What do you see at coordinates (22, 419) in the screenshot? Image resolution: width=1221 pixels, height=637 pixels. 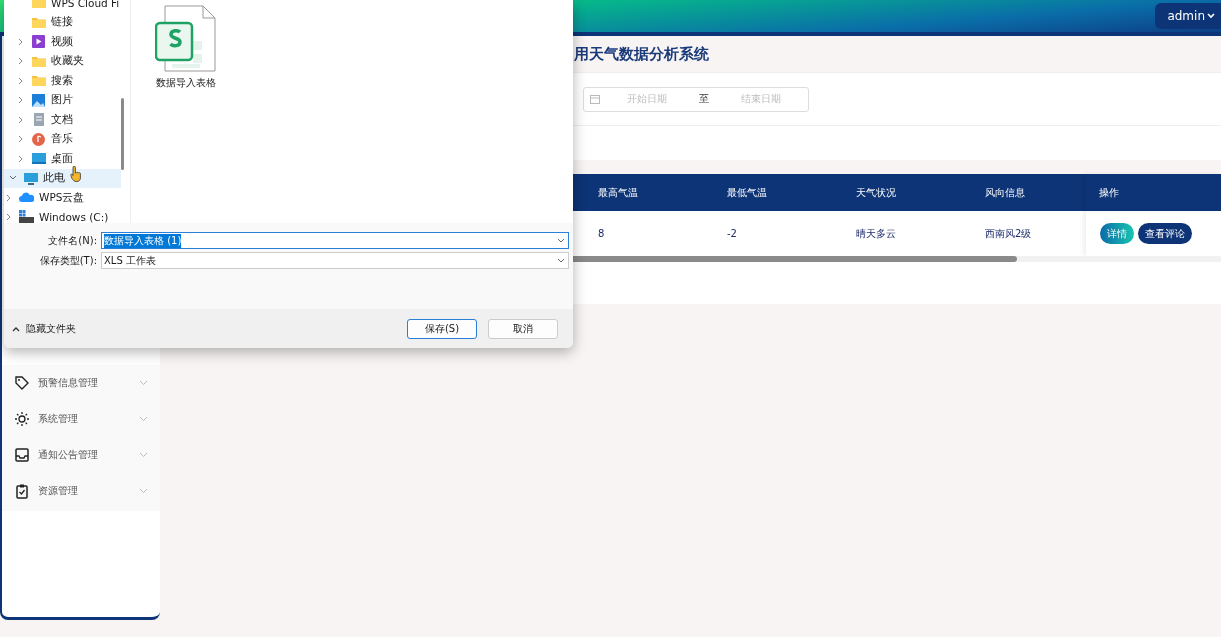 I see `sun-icon` at bounding box center [22, 419].